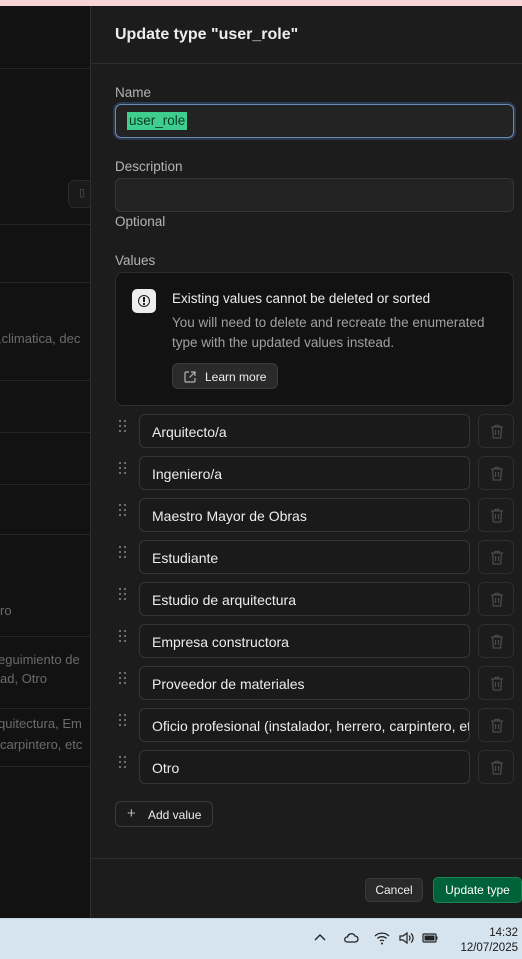  I want to click on name-input-value: user_role, so click(157, 121).